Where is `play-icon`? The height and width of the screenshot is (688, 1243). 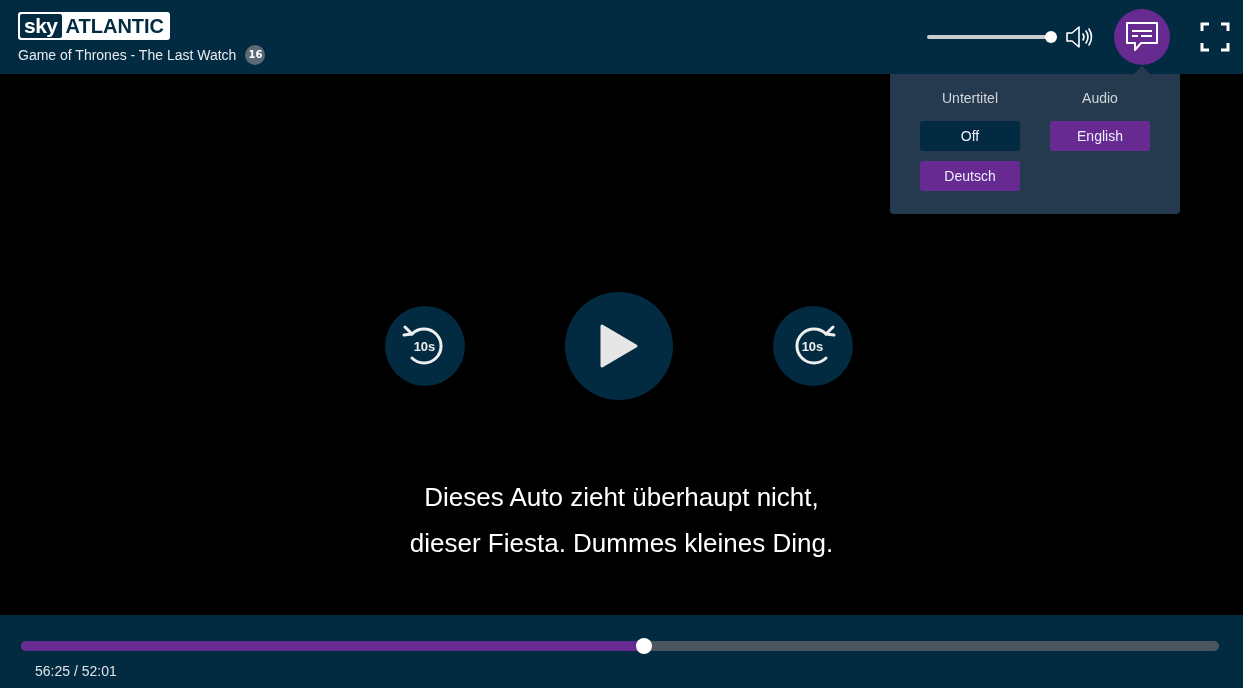 play-icon is located at coordinates (618, 346).